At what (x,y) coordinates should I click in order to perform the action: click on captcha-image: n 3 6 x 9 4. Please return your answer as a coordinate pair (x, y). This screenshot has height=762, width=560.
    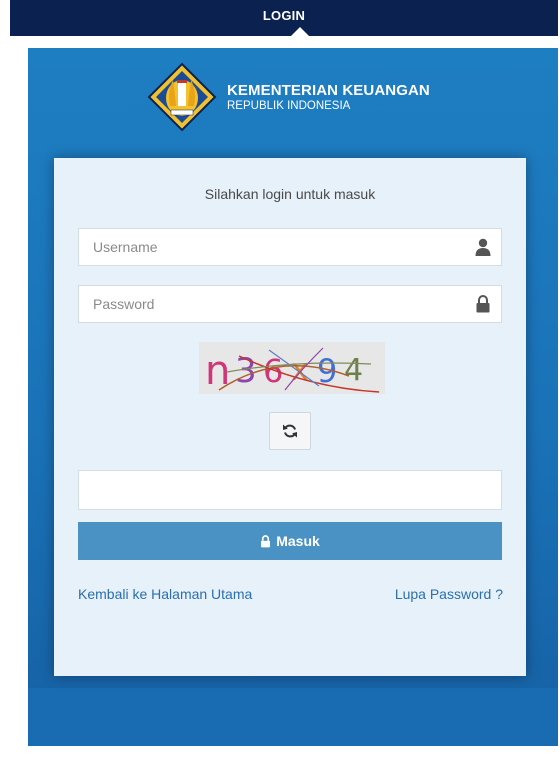
    Looking at the image, I should click on (292, 368).